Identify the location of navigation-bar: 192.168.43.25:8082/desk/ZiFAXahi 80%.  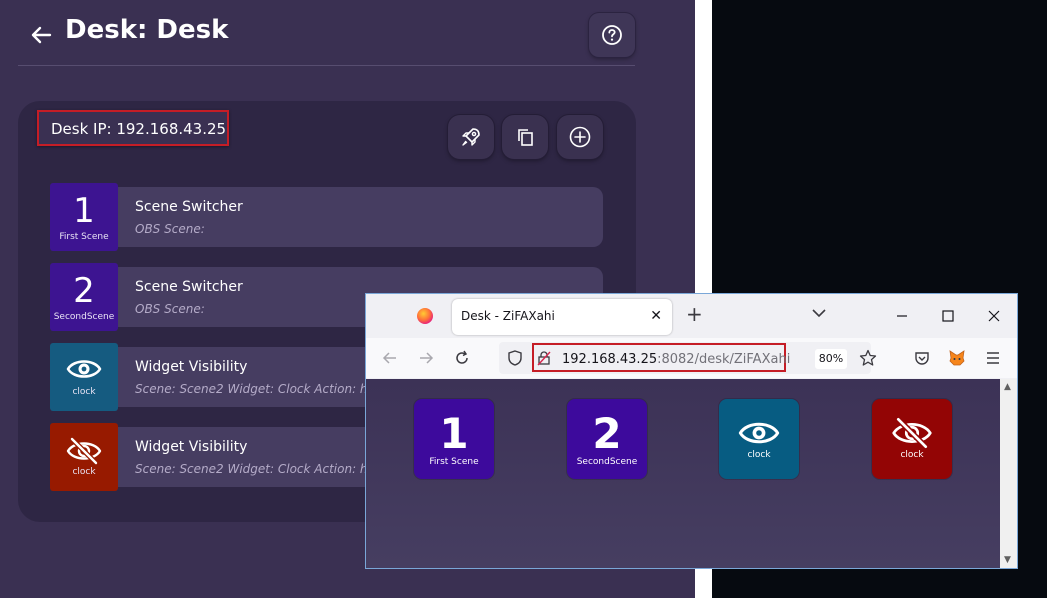
(691, 358).